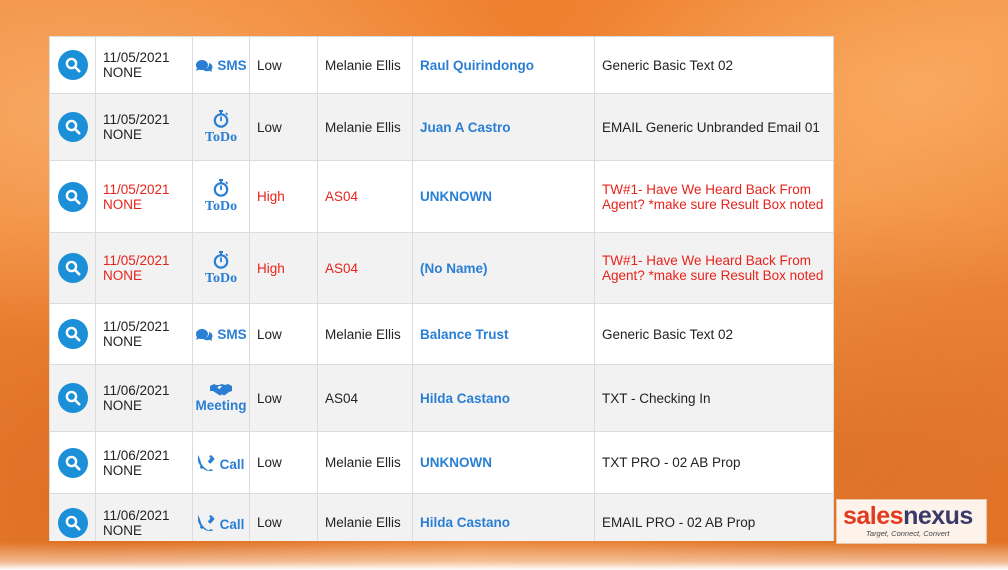  I want to click on activity-type-label: ToDo, so click(221, 137).